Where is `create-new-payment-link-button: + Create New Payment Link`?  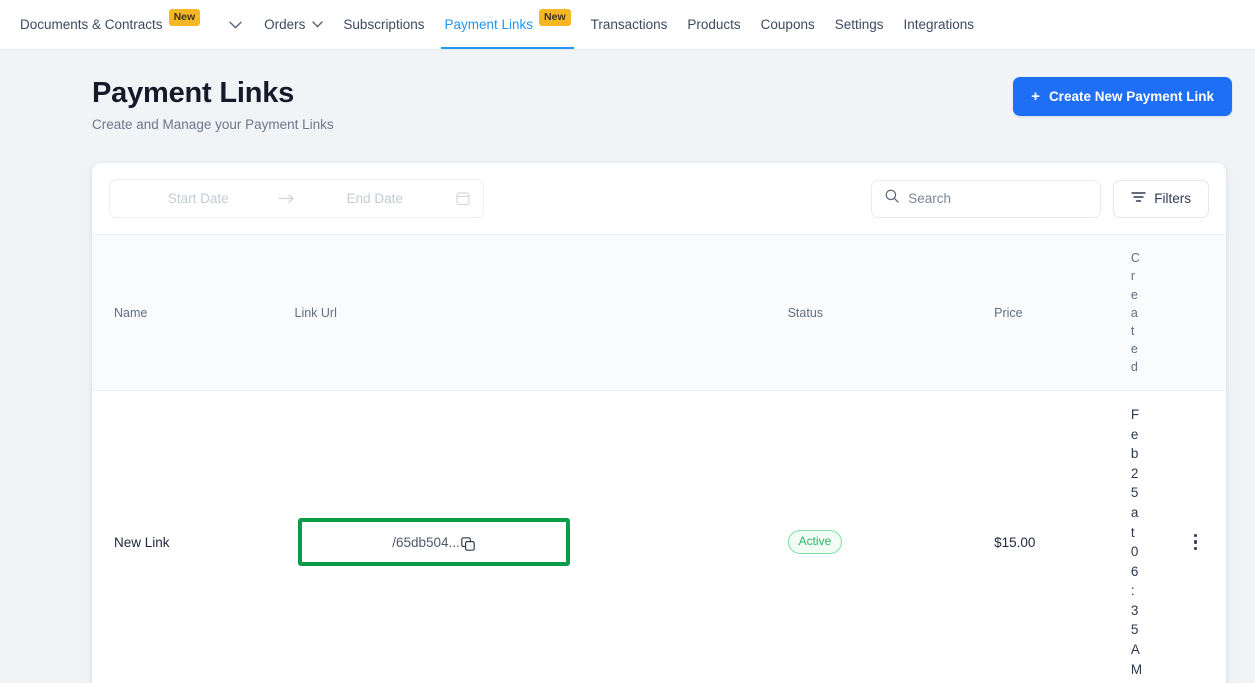 create-new-payment-link-button: + Create New Payment Link is located at coordinates (1122, 96).